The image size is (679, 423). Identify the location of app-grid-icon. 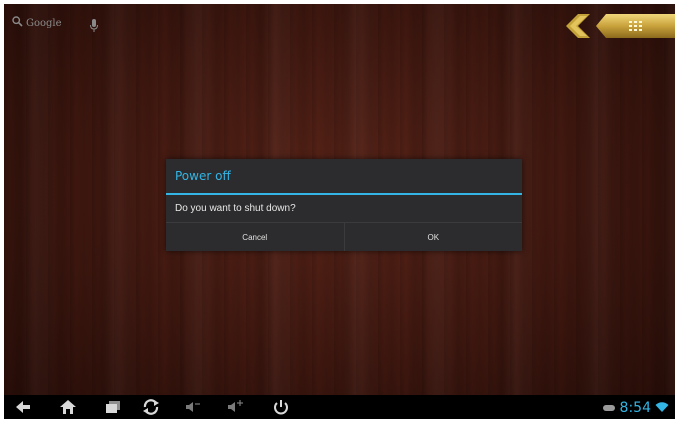
(635, 26).